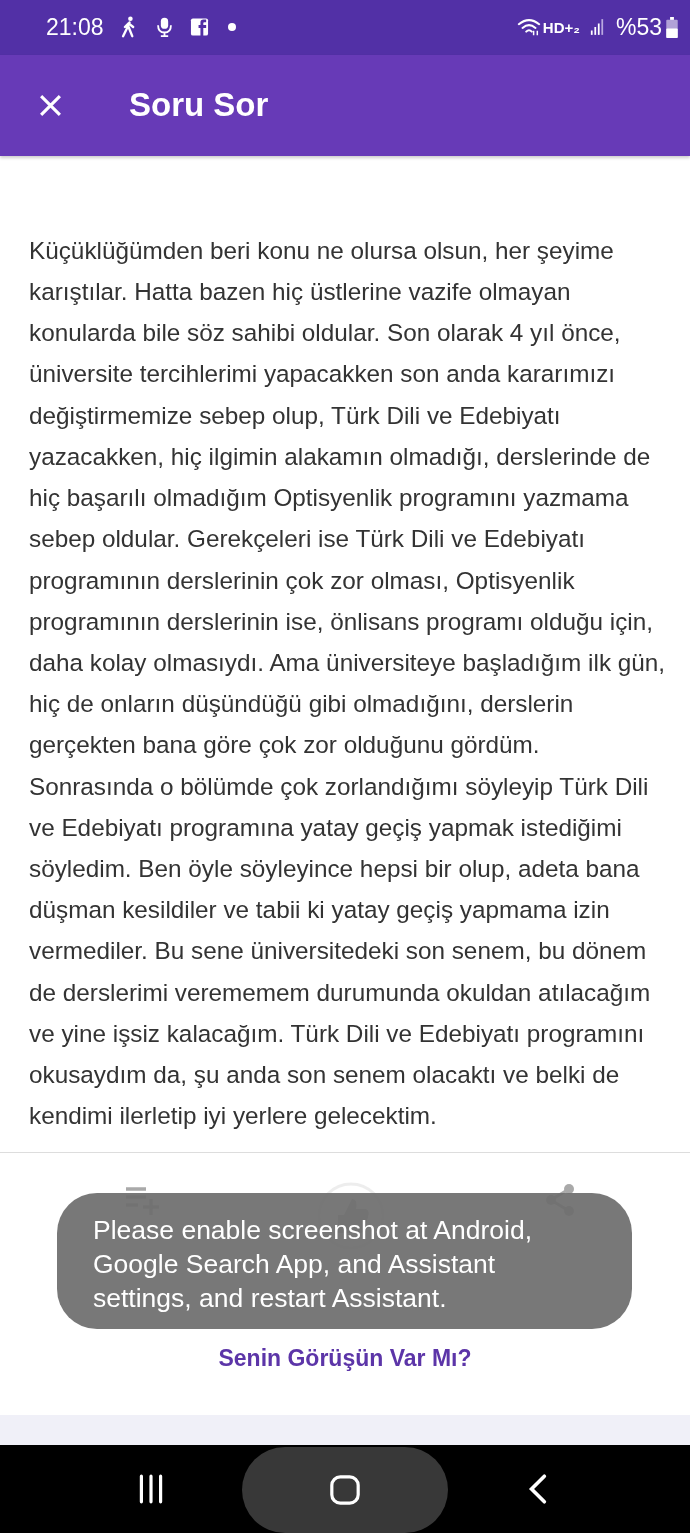 This screenshot has height=1533, width=690. I want to click on screen-title: Soru Sor, so click(199, 105).